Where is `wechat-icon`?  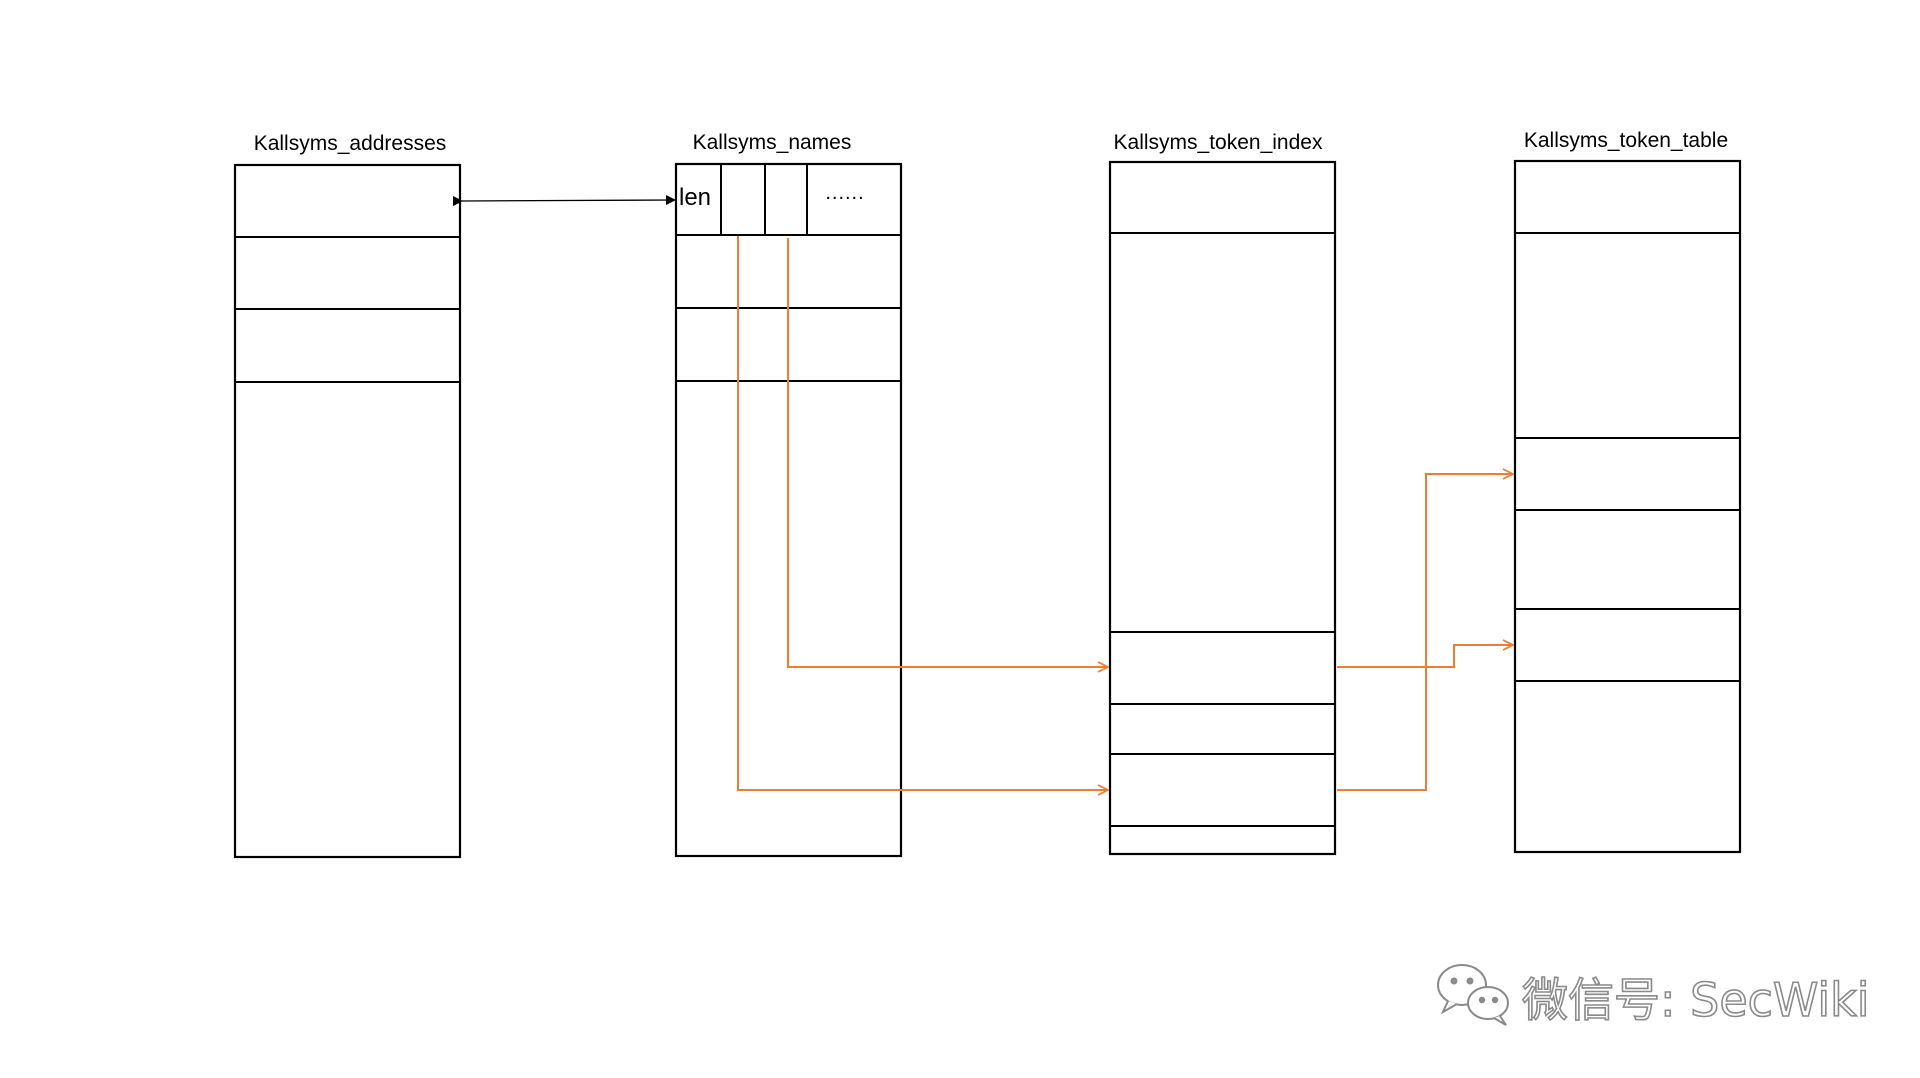
wechat-icon is located at coordinates (1473, 995).